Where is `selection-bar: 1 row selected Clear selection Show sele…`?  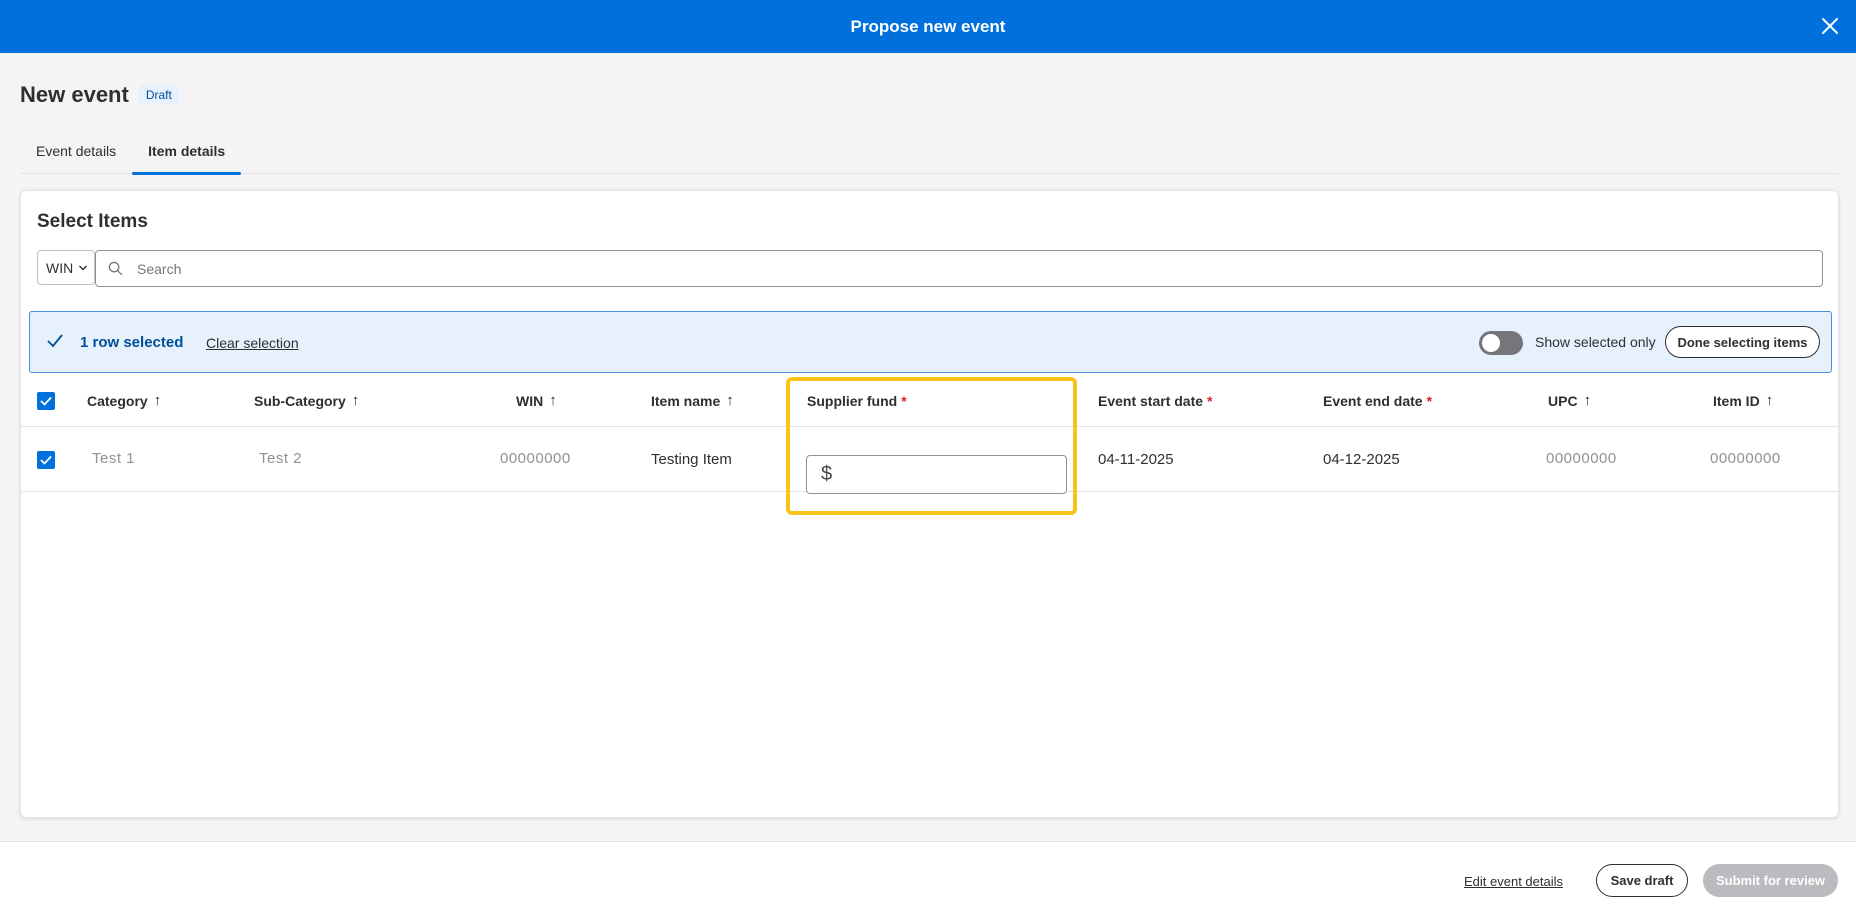
selection-bar: 1 row selected Clear selection Show sele… is located at coordinates (930, 342).